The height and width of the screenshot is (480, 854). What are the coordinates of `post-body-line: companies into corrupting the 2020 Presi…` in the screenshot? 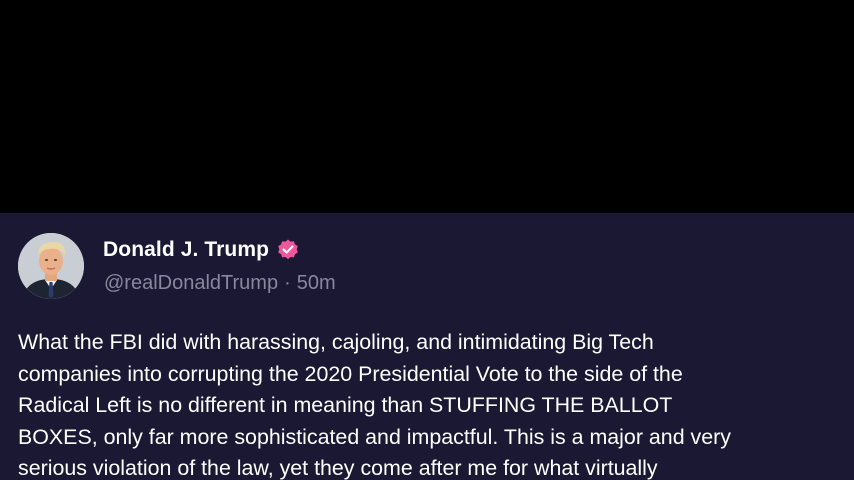 It's located at (350, 373).